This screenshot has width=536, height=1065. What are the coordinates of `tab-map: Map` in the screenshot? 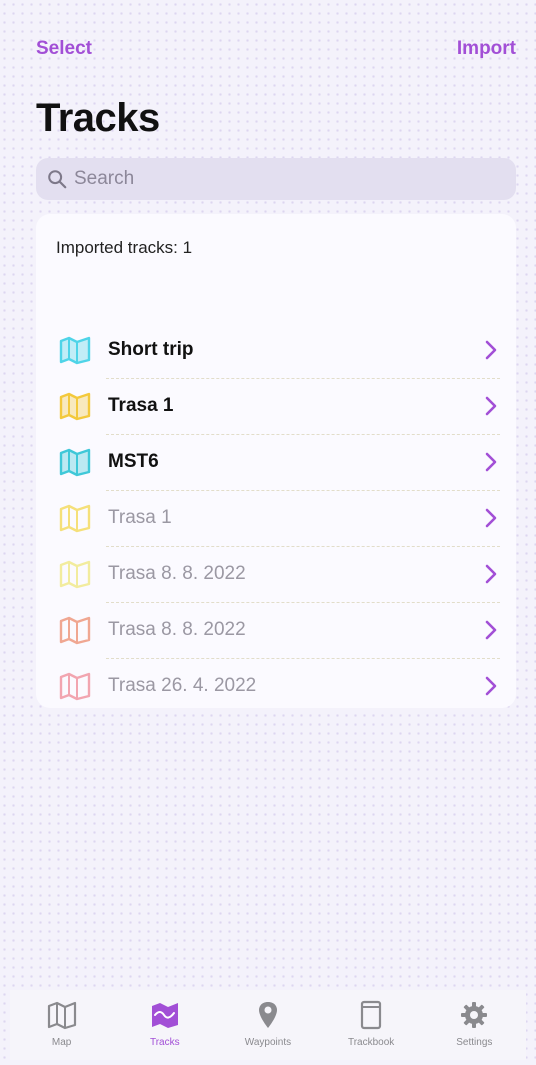 It's located at (62, 1024).